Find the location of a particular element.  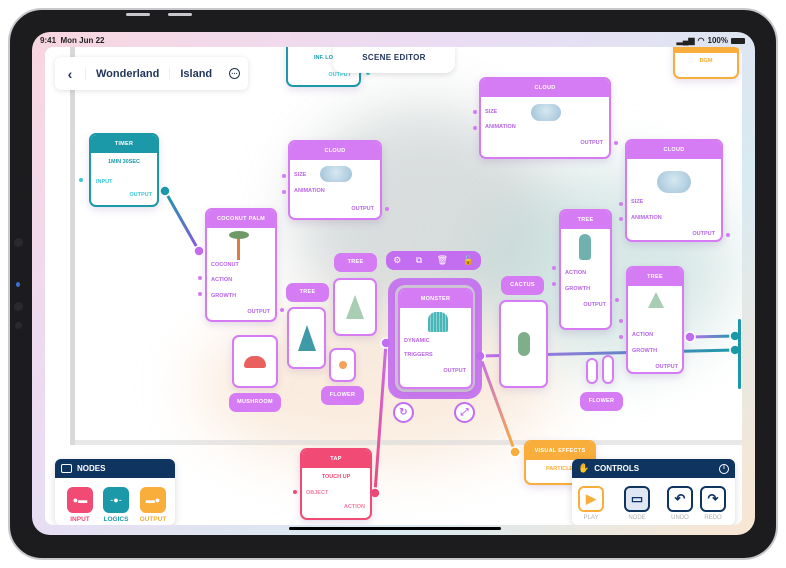

node-button: ▭ is located at coordinates (637, 499).